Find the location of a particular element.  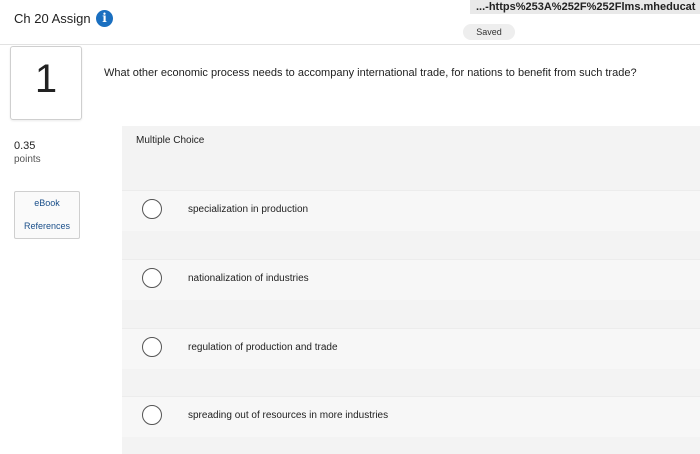

resource-links-box: eBook References is located at coordinates (47, 215).